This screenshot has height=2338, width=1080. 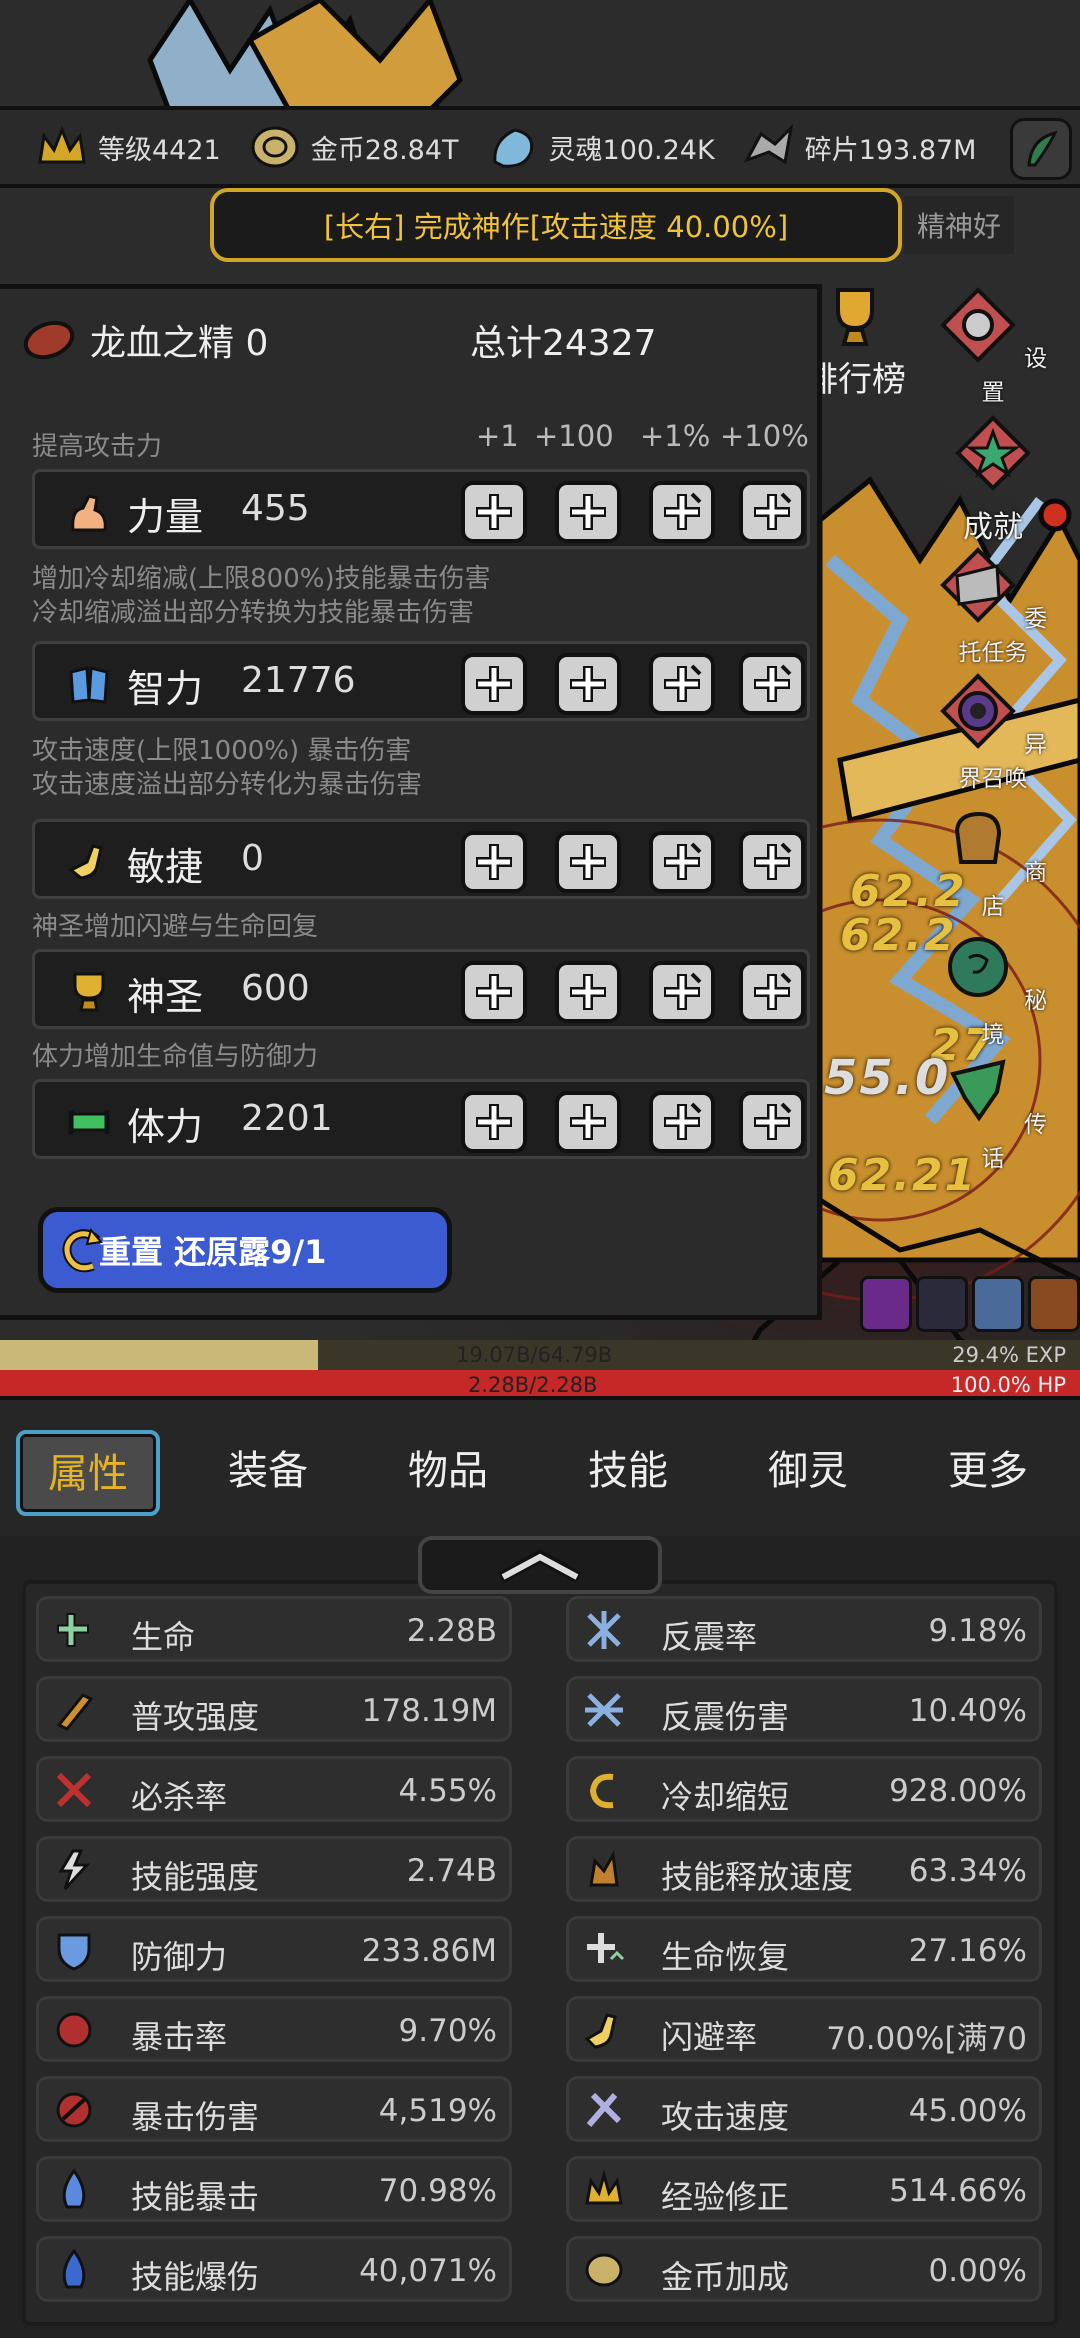 I want to click on crit-damage-icon, so click(x=74, y=2110).